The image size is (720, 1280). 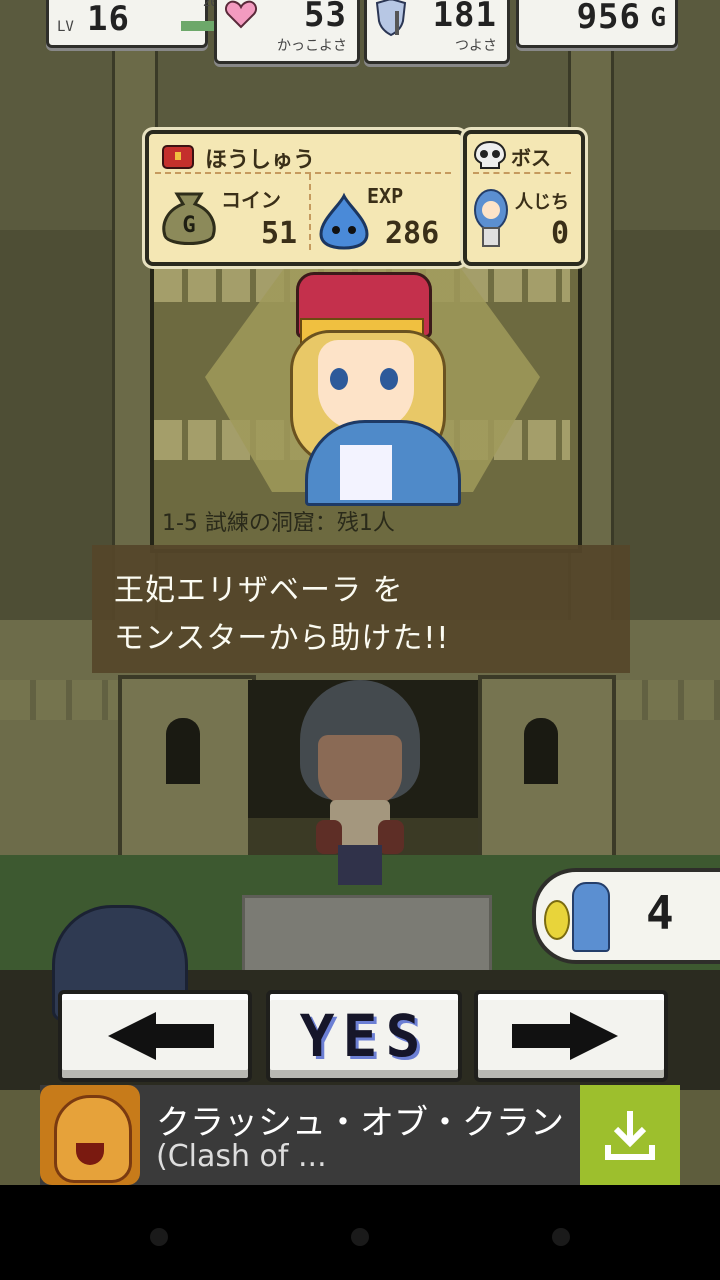 I want to click on strength-label: つよさ, so click(x=476, y=46).